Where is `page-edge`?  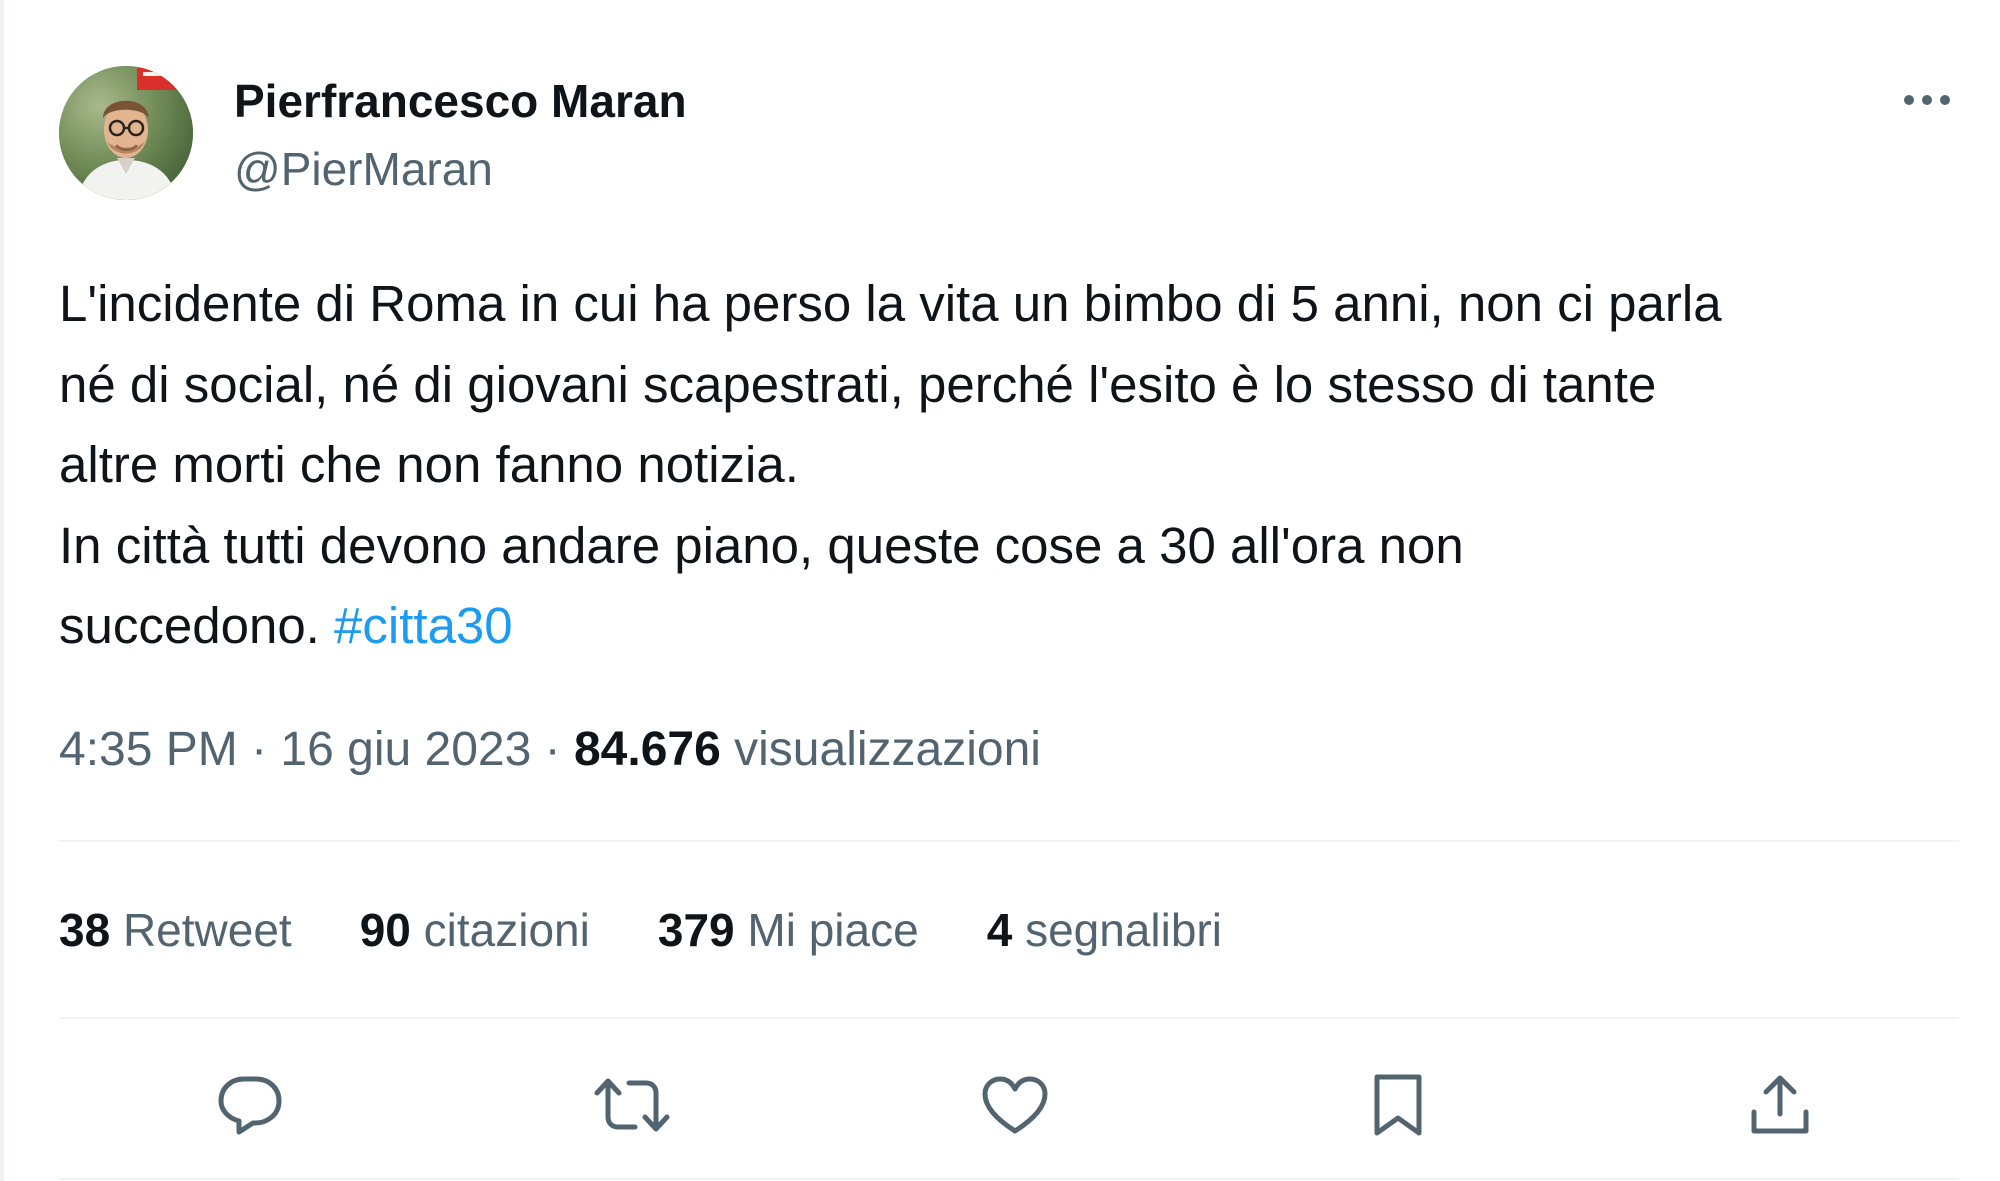 page-edge is located at coordinates (2, 590).